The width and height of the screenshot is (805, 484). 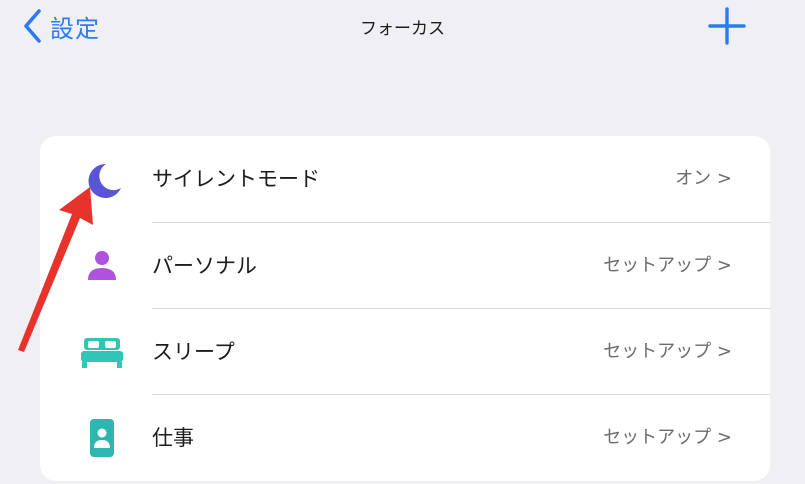 I want to click on focus-item-status: オン >, so click(x=703, y=178).